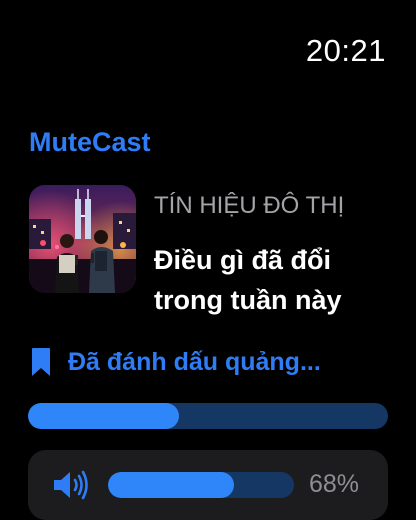 This screenshot has height=520, width=416. I want to click on show-name: TÍN HIỆU ĐÔ THỊ, so click(249, 205).